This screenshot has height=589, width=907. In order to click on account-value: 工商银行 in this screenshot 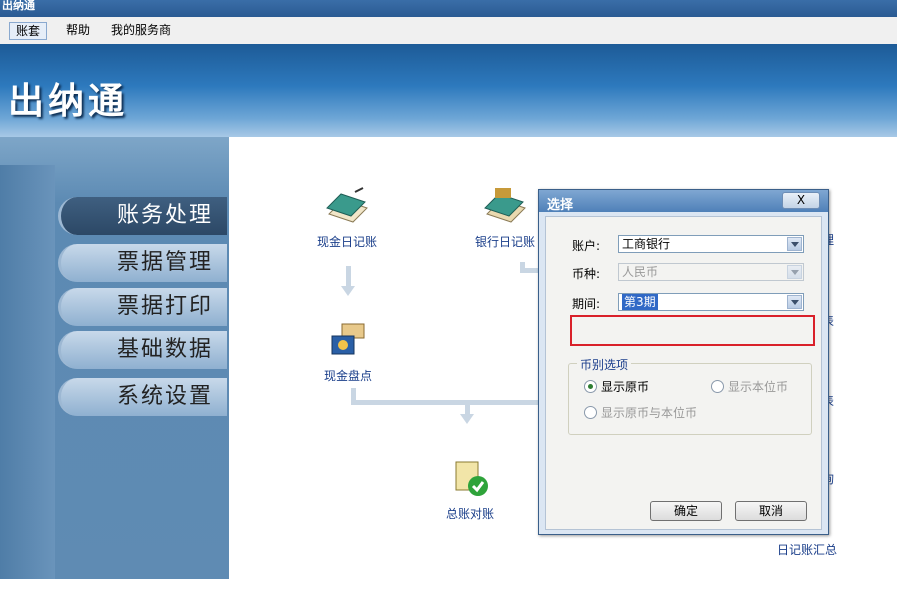, I will do `click(646, 244)`.